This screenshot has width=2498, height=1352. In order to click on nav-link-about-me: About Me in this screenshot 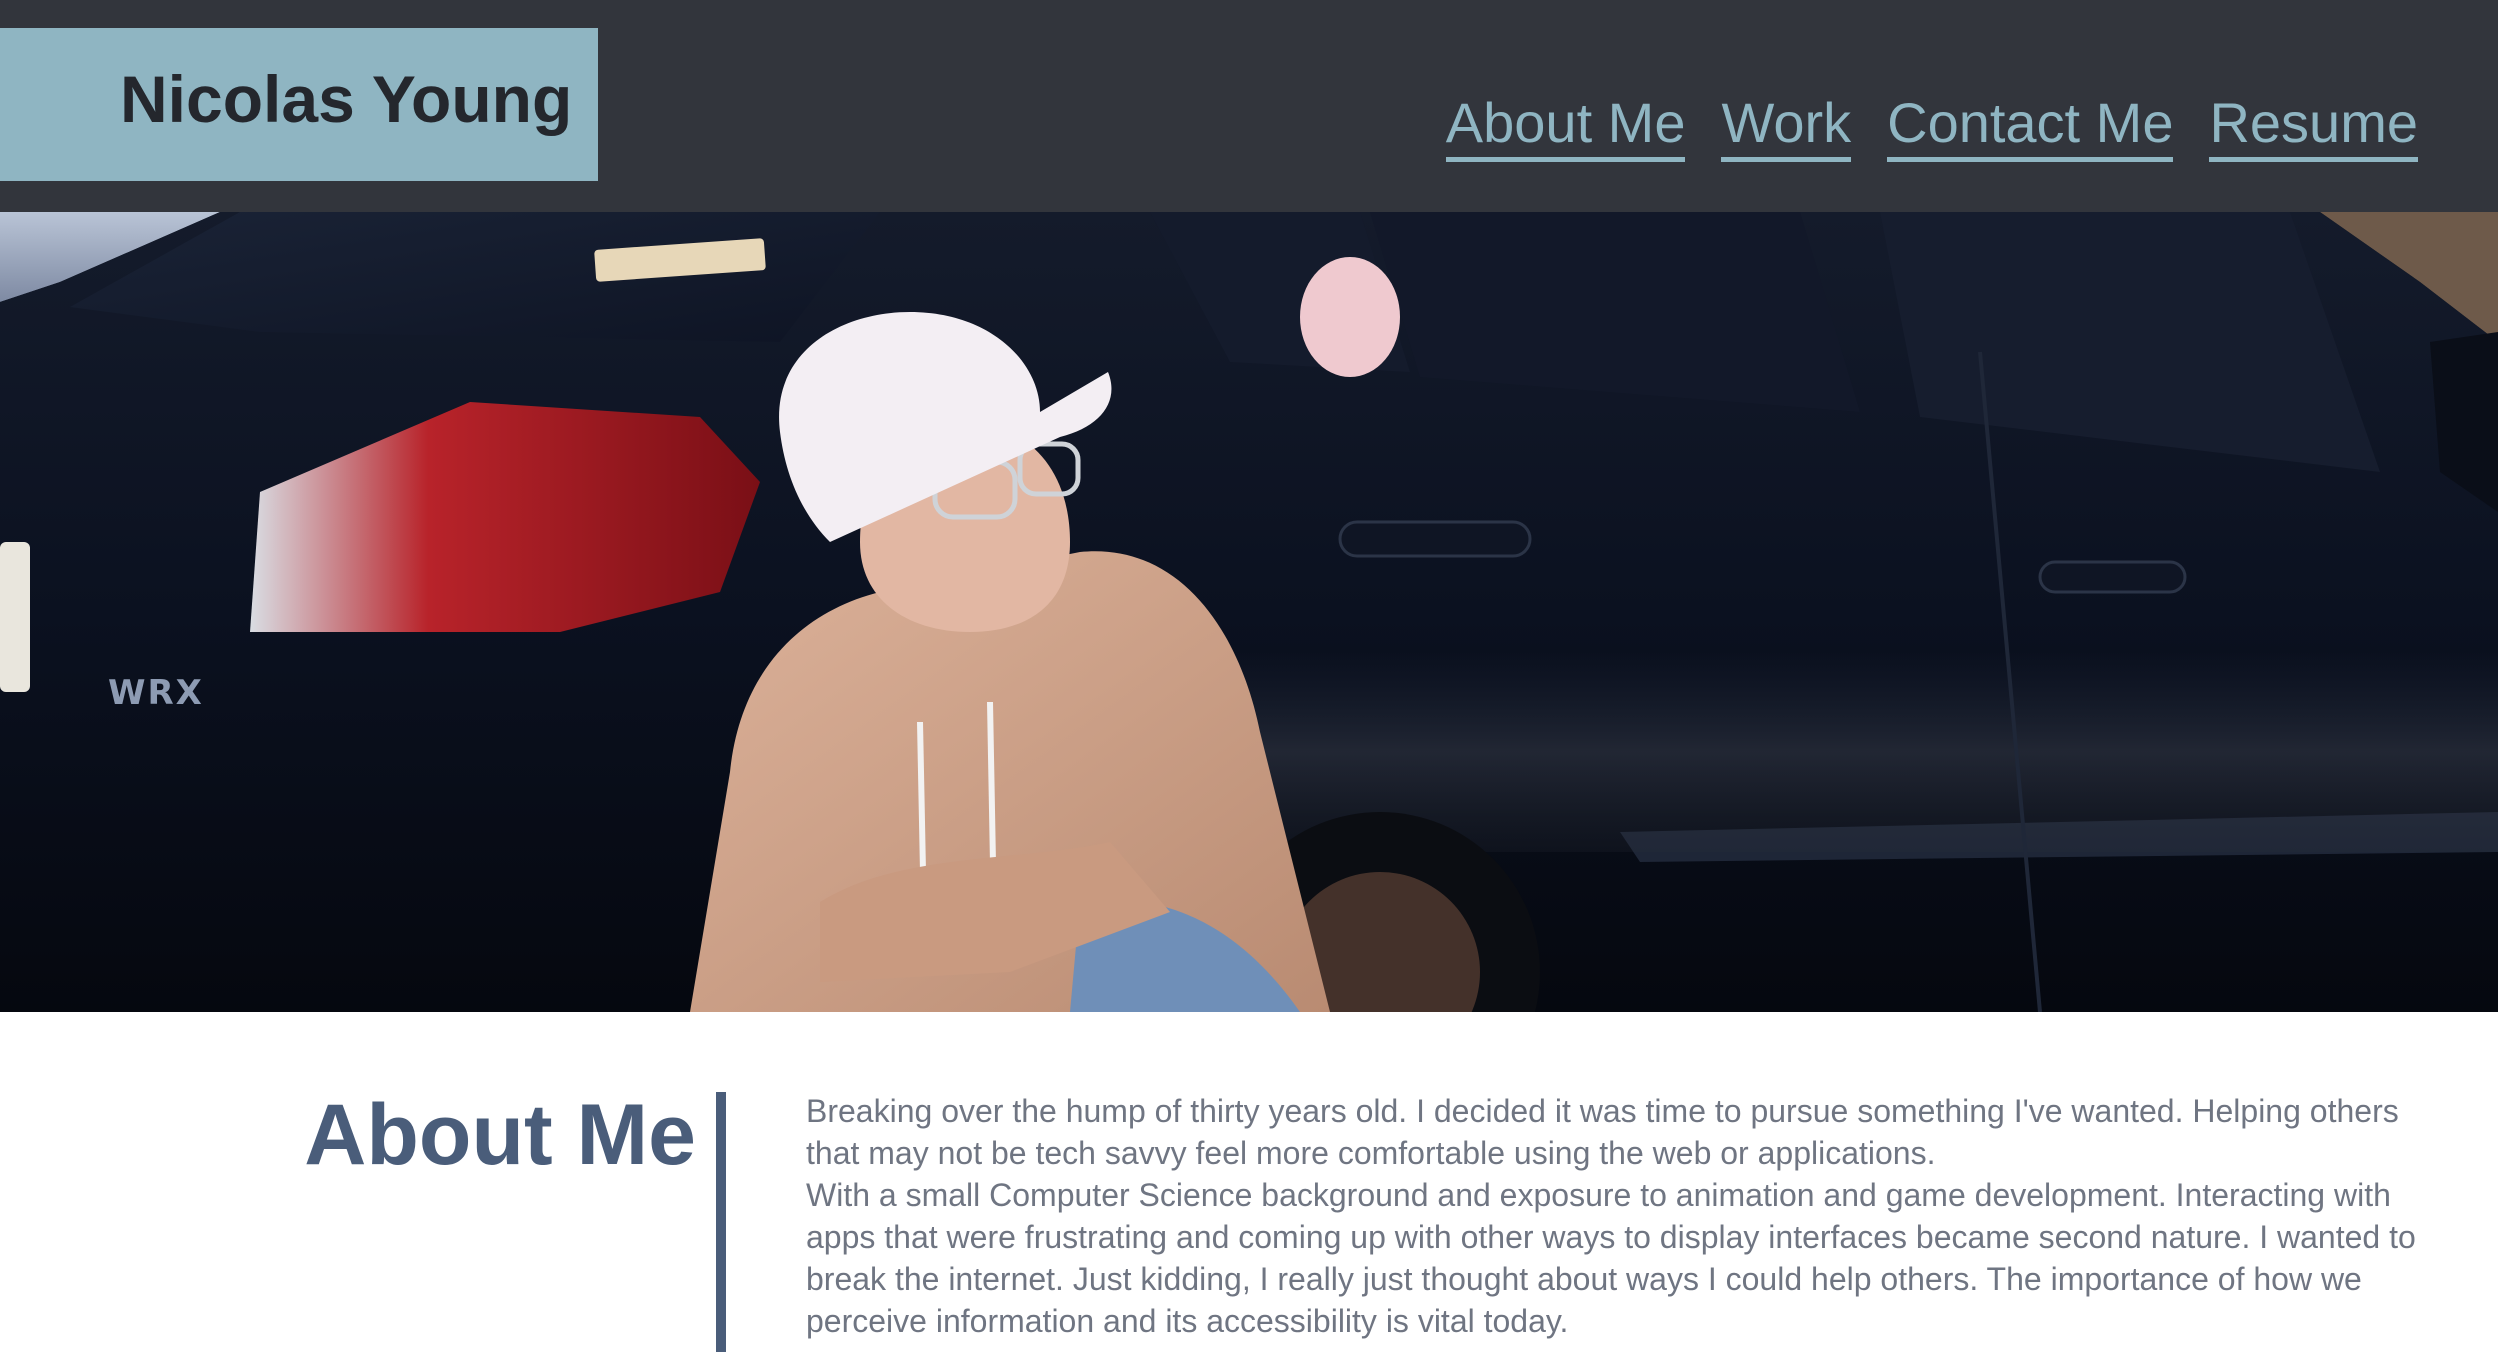, I will do `click(1565, 128)`.